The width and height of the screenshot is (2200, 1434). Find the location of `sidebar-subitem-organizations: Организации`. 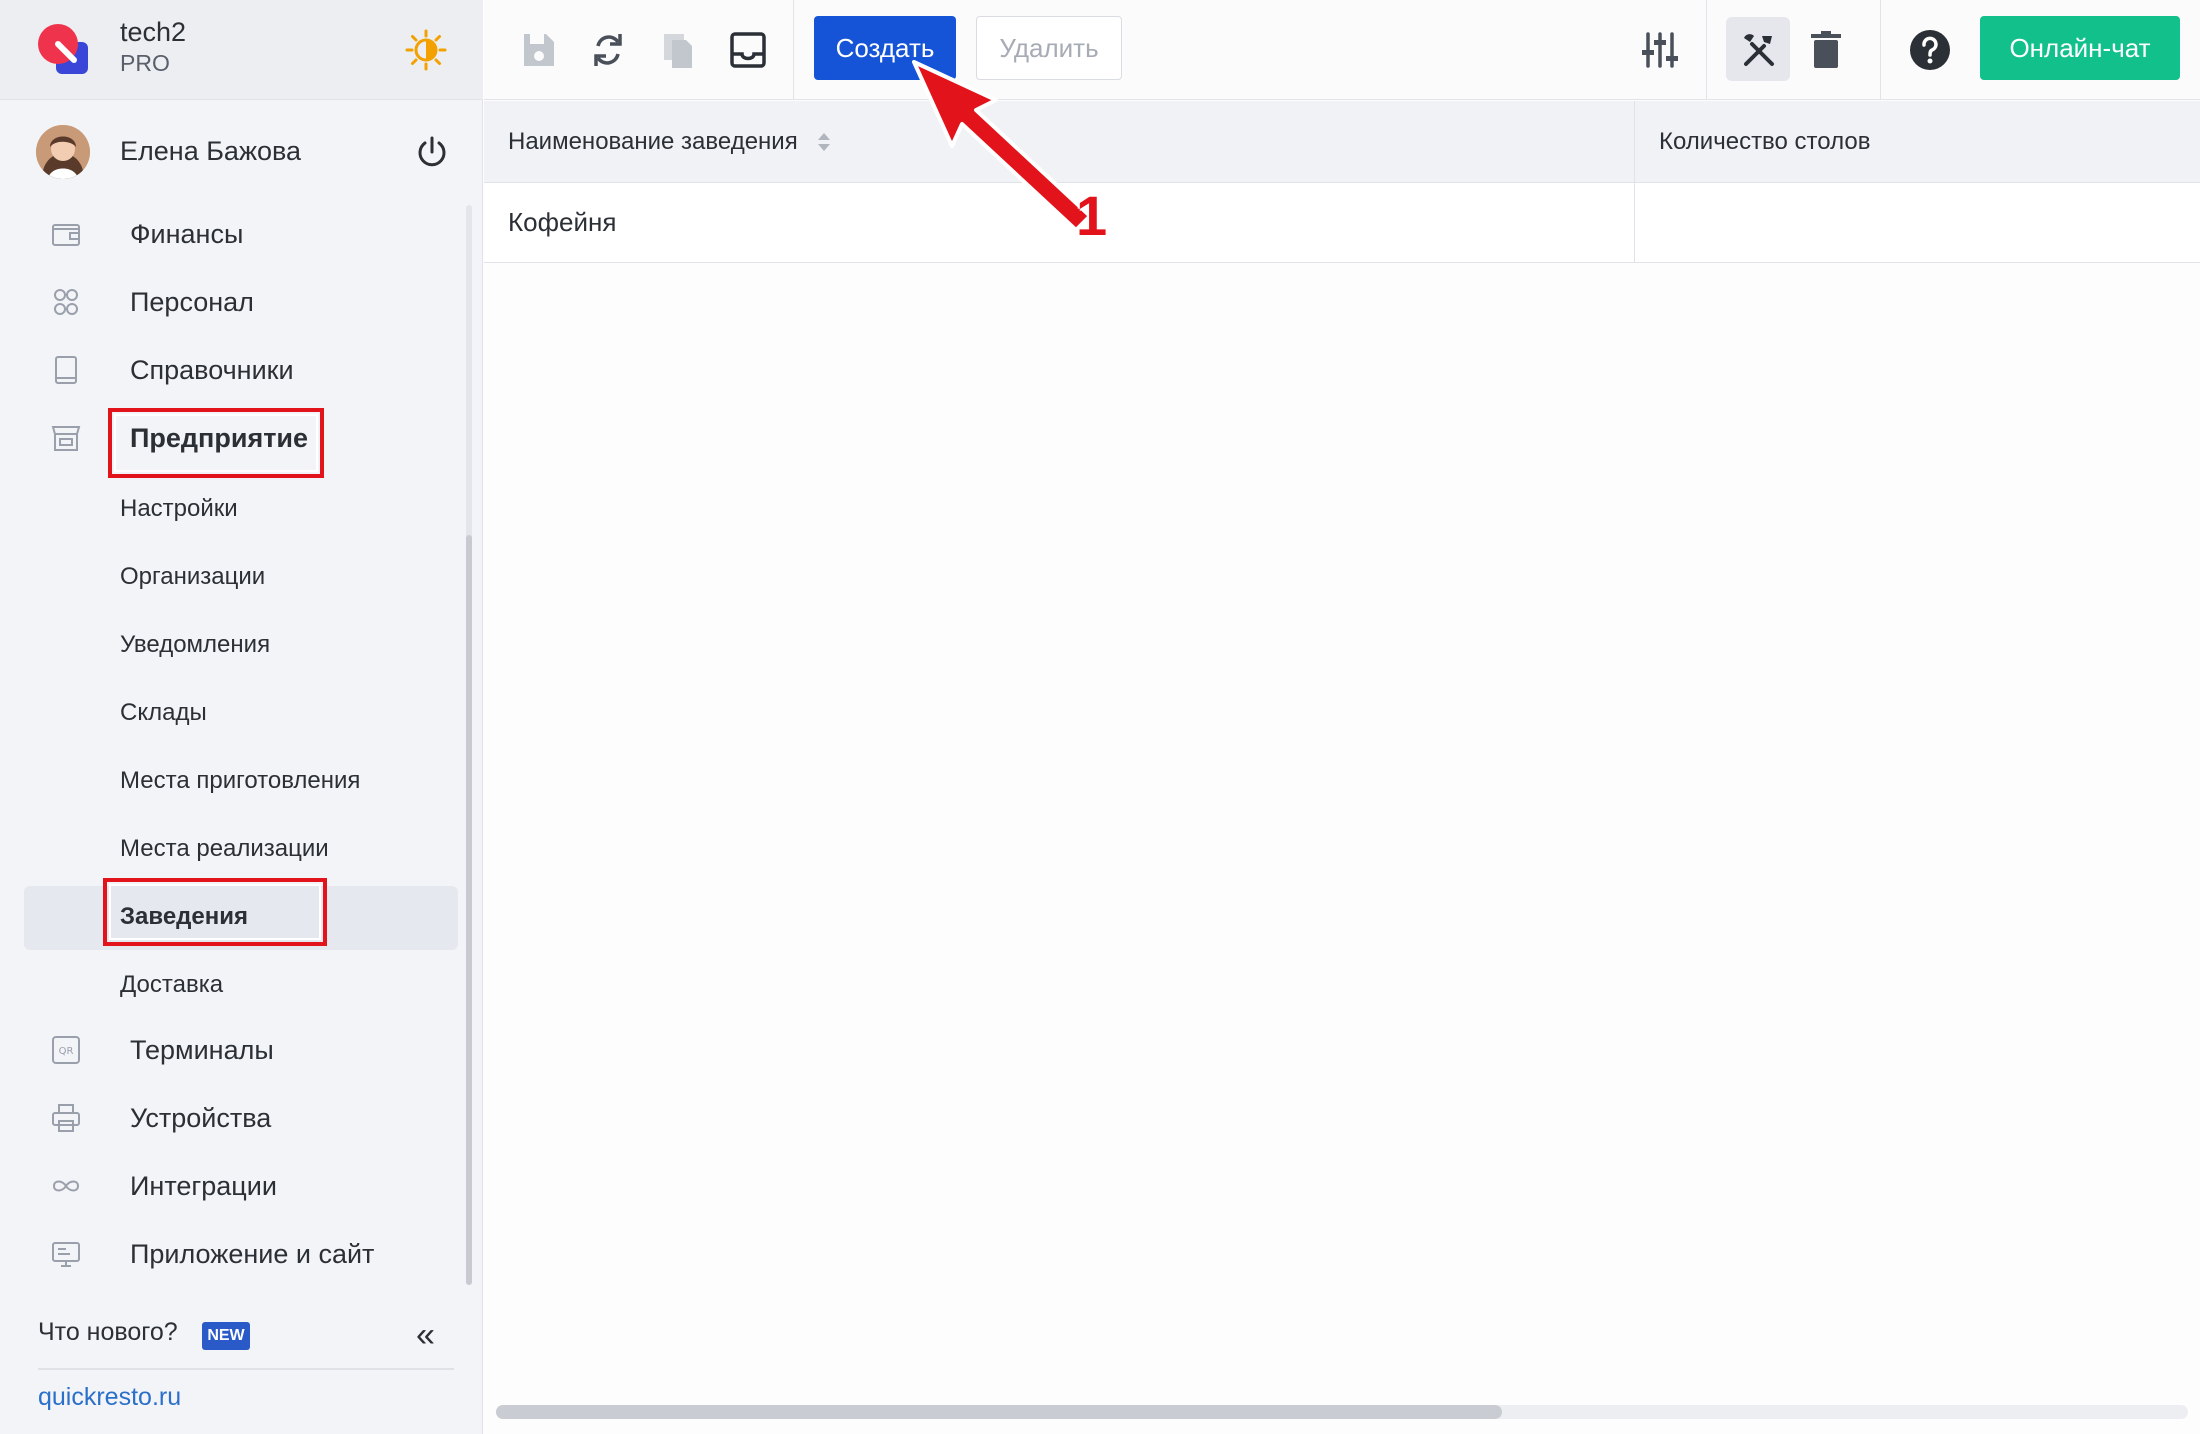

sidebar-subitem-organizations: Организации is located at coordinates (235, 576).